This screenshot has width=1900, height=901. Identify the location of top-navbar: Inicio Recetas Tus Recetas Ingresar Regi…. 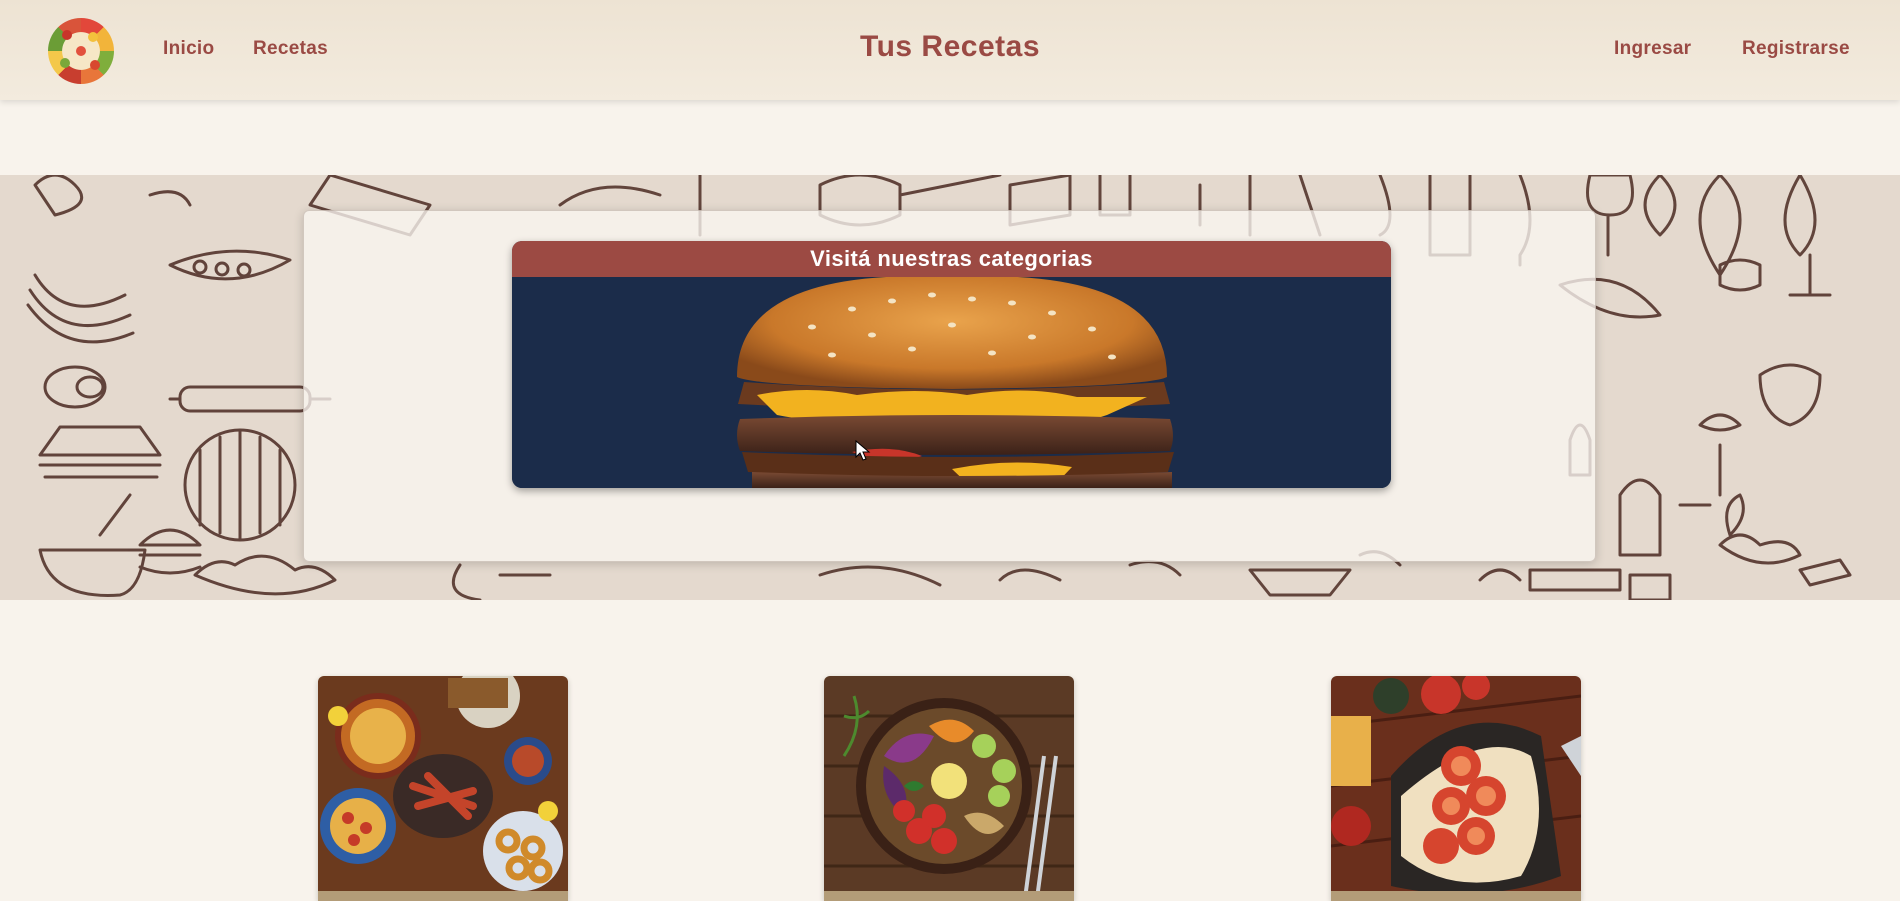
(950, 50).